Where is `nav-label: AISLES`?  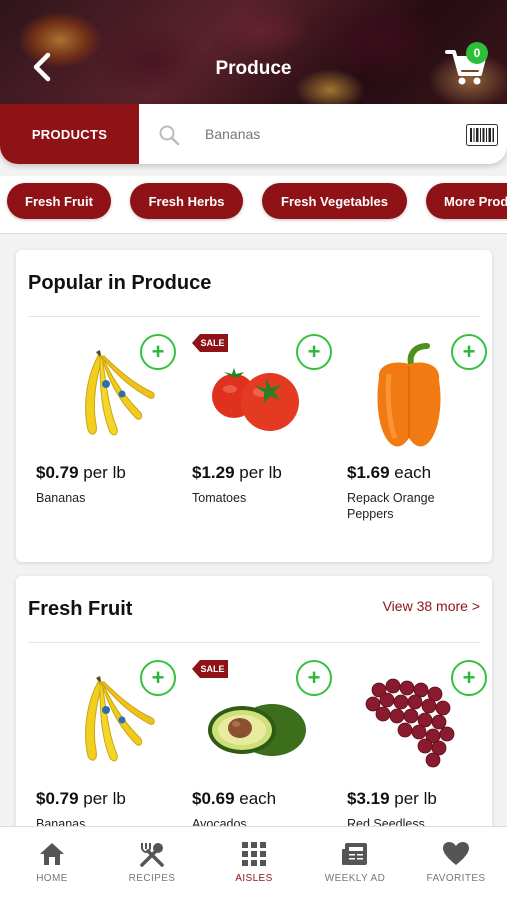 nav-label: AISLES is located at coordinates (254, 878).